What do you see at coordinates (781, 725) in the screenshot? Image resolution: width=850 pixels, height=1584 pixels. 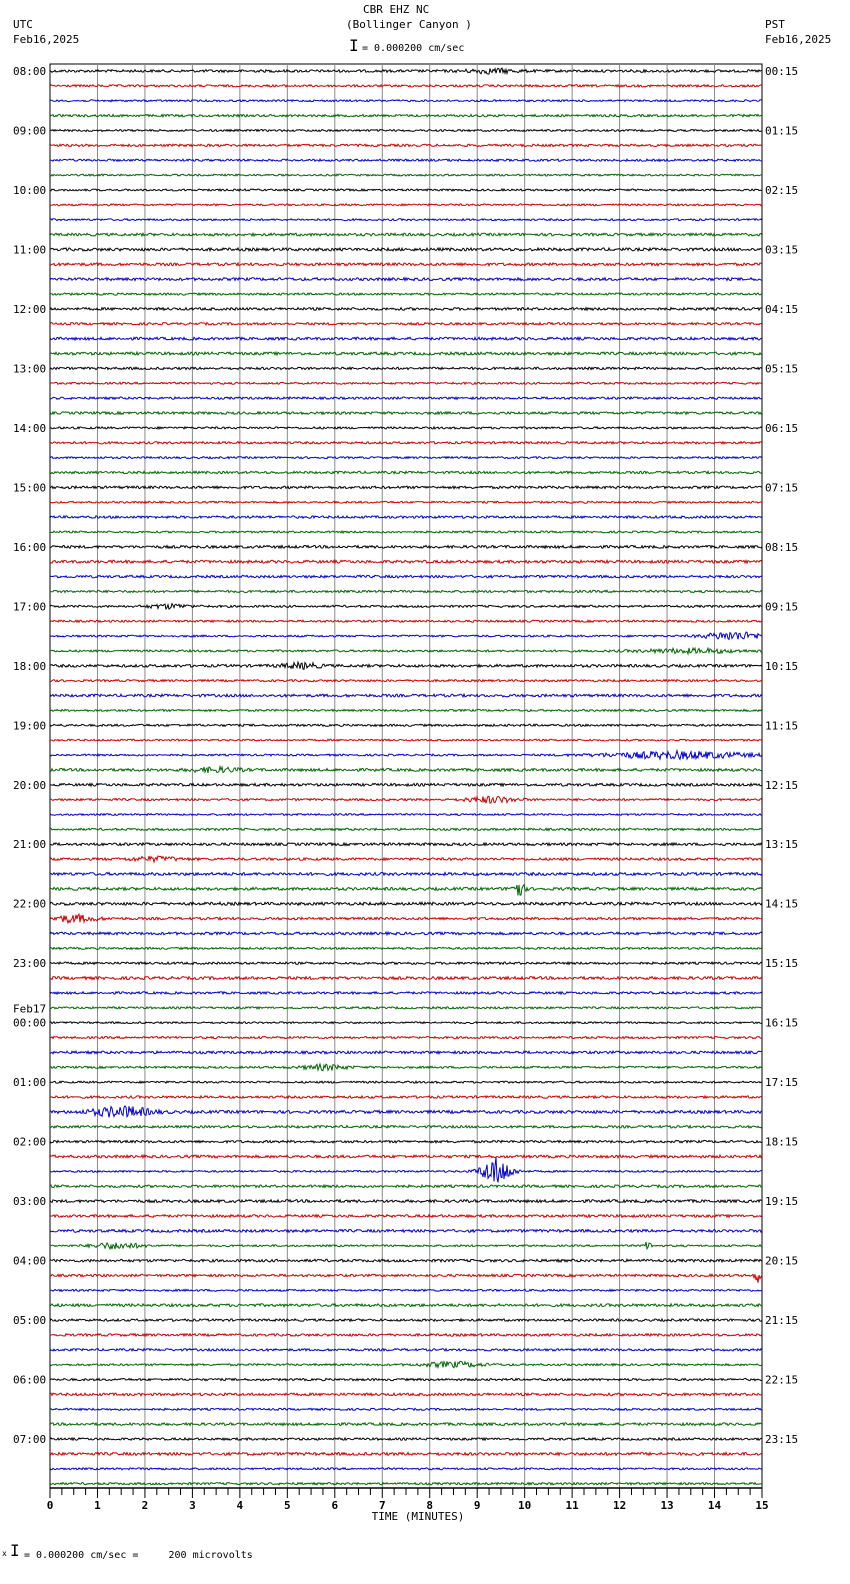 I see `right-hour-label: 11:15` at bounding box center [781, 725].